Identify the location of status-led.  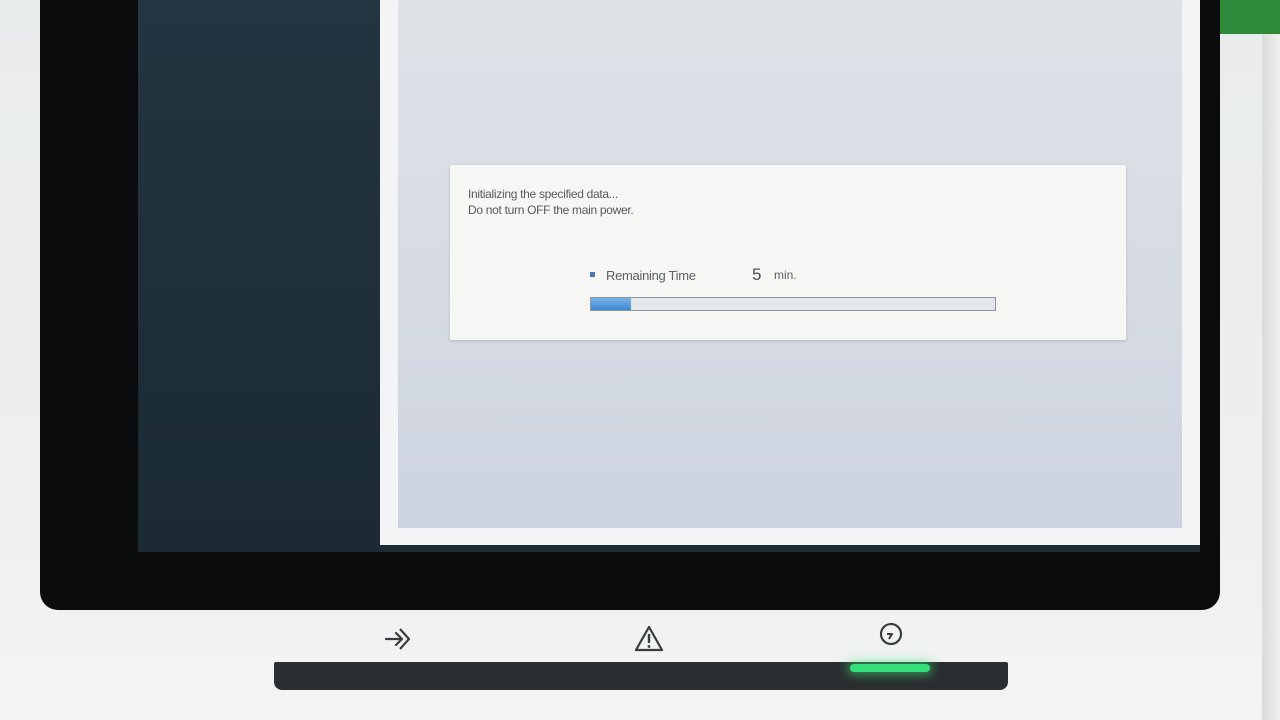
(890, 668).